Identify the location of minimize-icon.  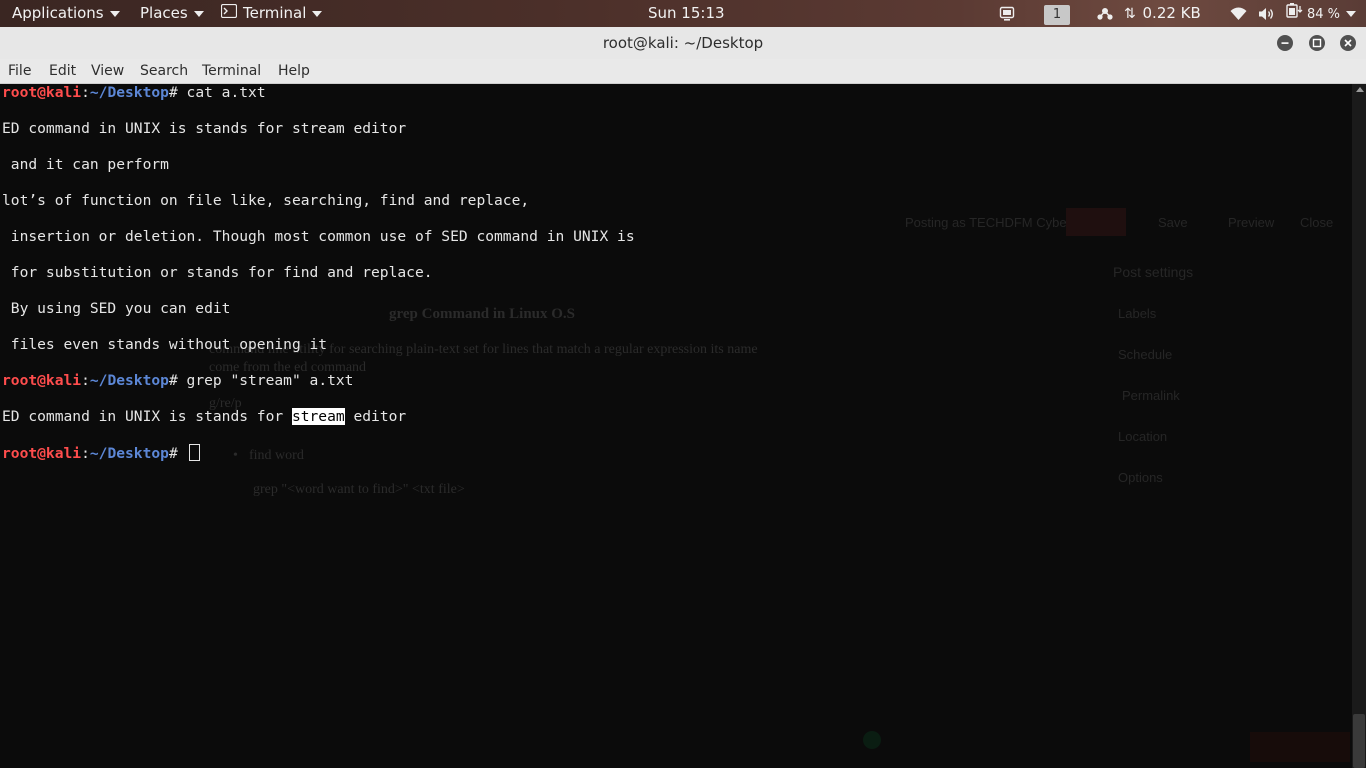
(1285, 43).